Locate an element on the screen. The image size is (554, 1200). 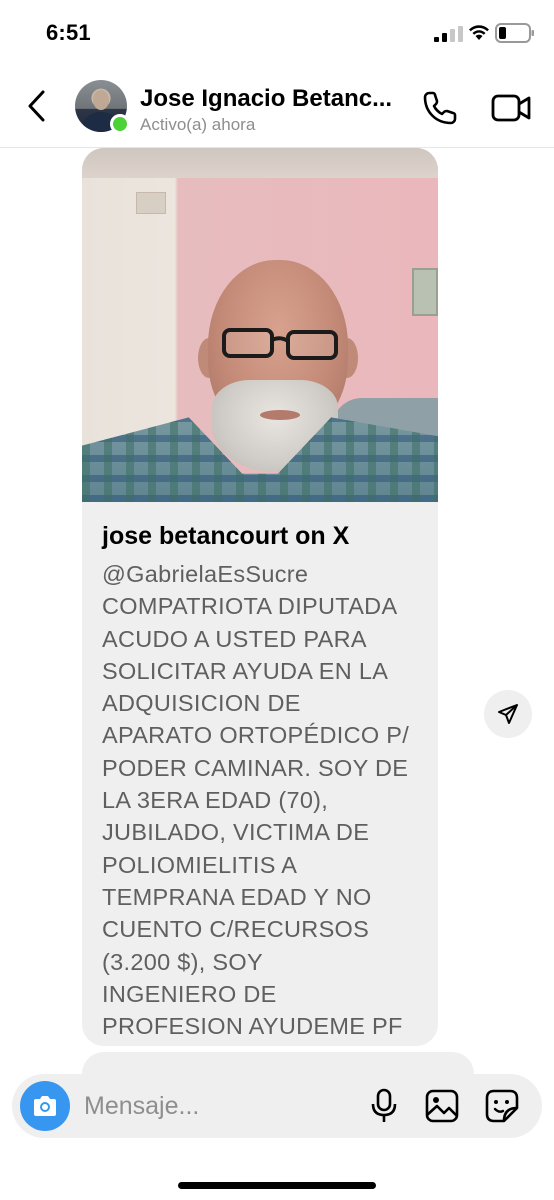
cellular-signal-icon is located at coordinates (448, 34).